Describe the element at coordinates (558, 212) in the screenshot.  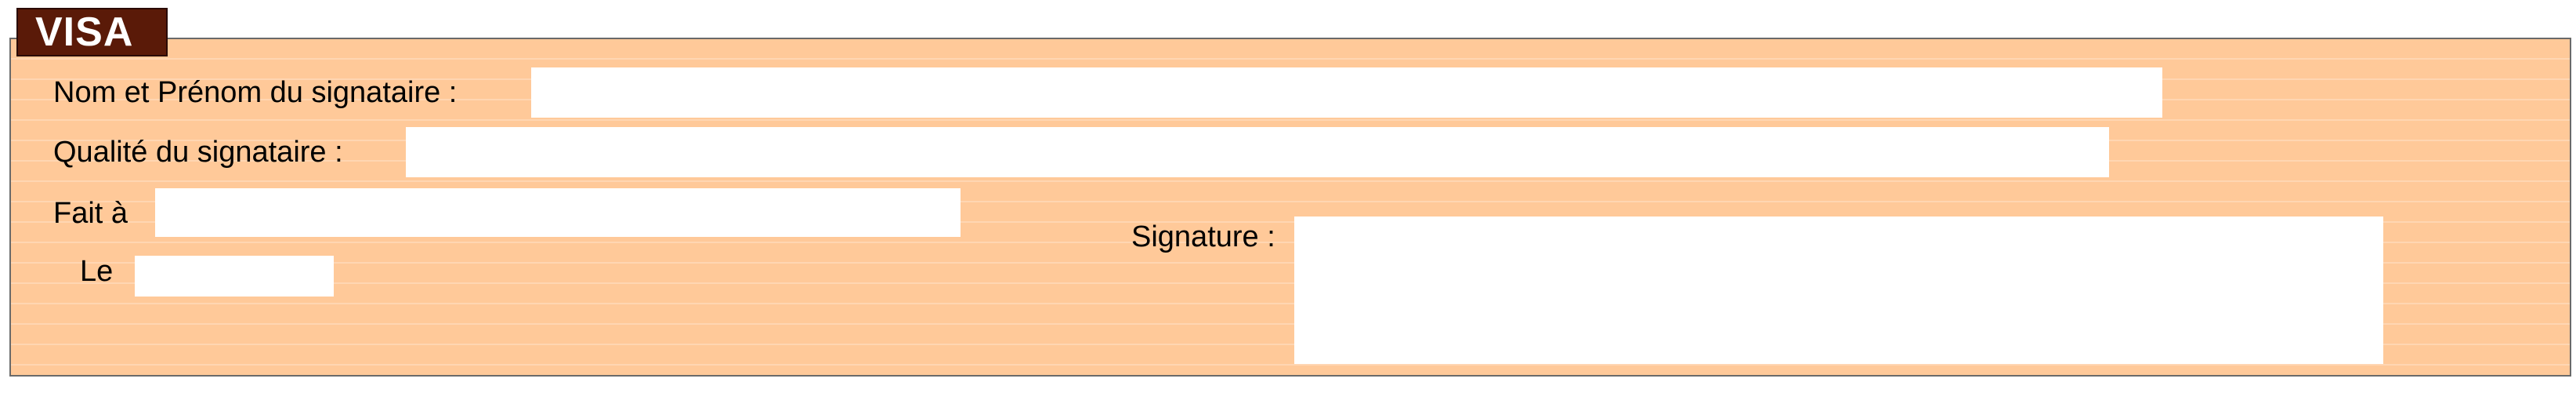
I see `place-field` at that location.